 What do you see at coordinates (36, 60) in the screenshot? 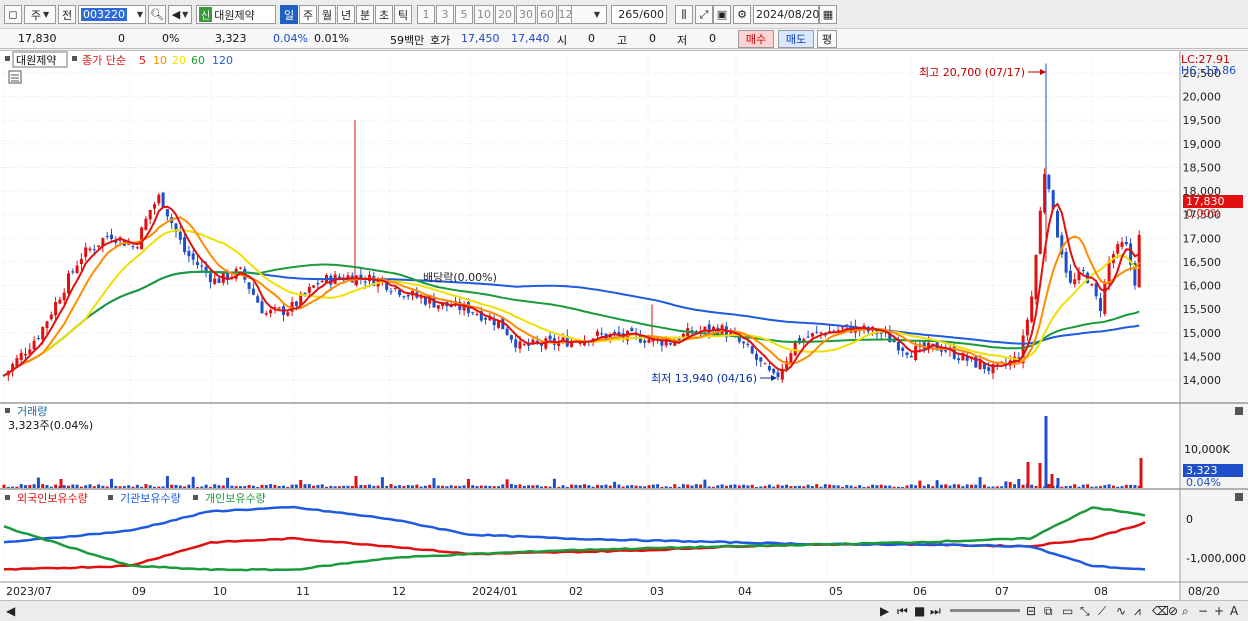
I see `stock-legend-label: 대원제약` at bounding box center [36, 60].